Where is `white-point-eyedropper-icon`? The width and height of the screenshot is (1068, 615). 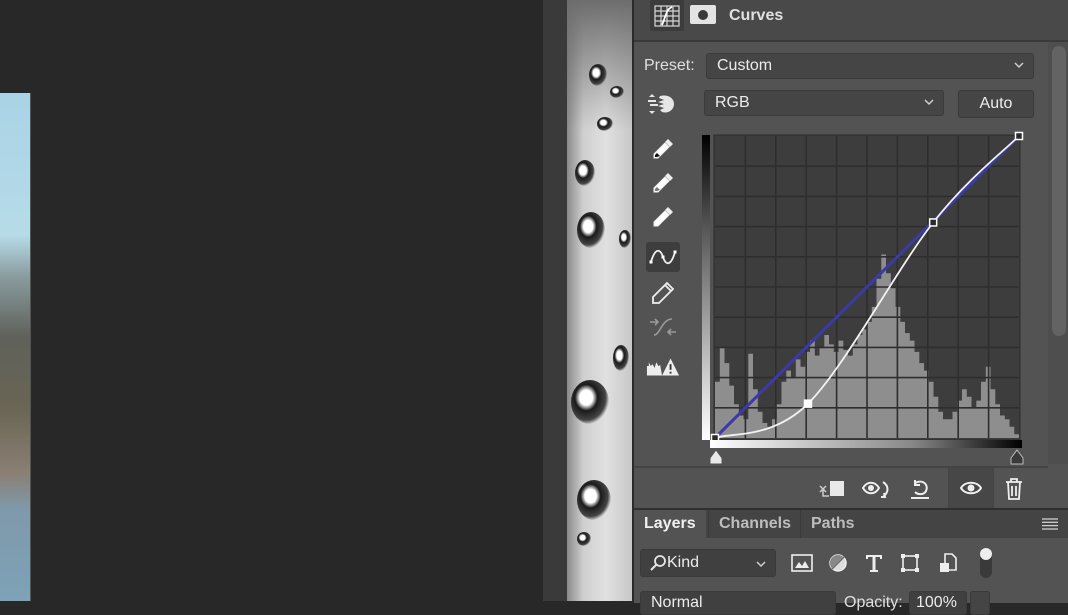 white-point-eyedropper-icon is located at coordinates (663, 217).